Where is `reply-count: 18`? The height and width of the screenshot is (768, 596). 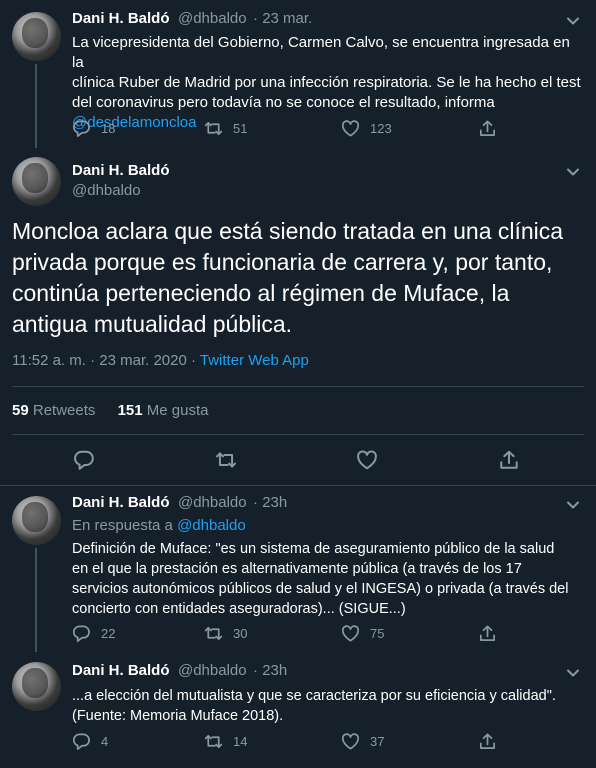
reply-count: 18 is located at coordinates (108, 128).